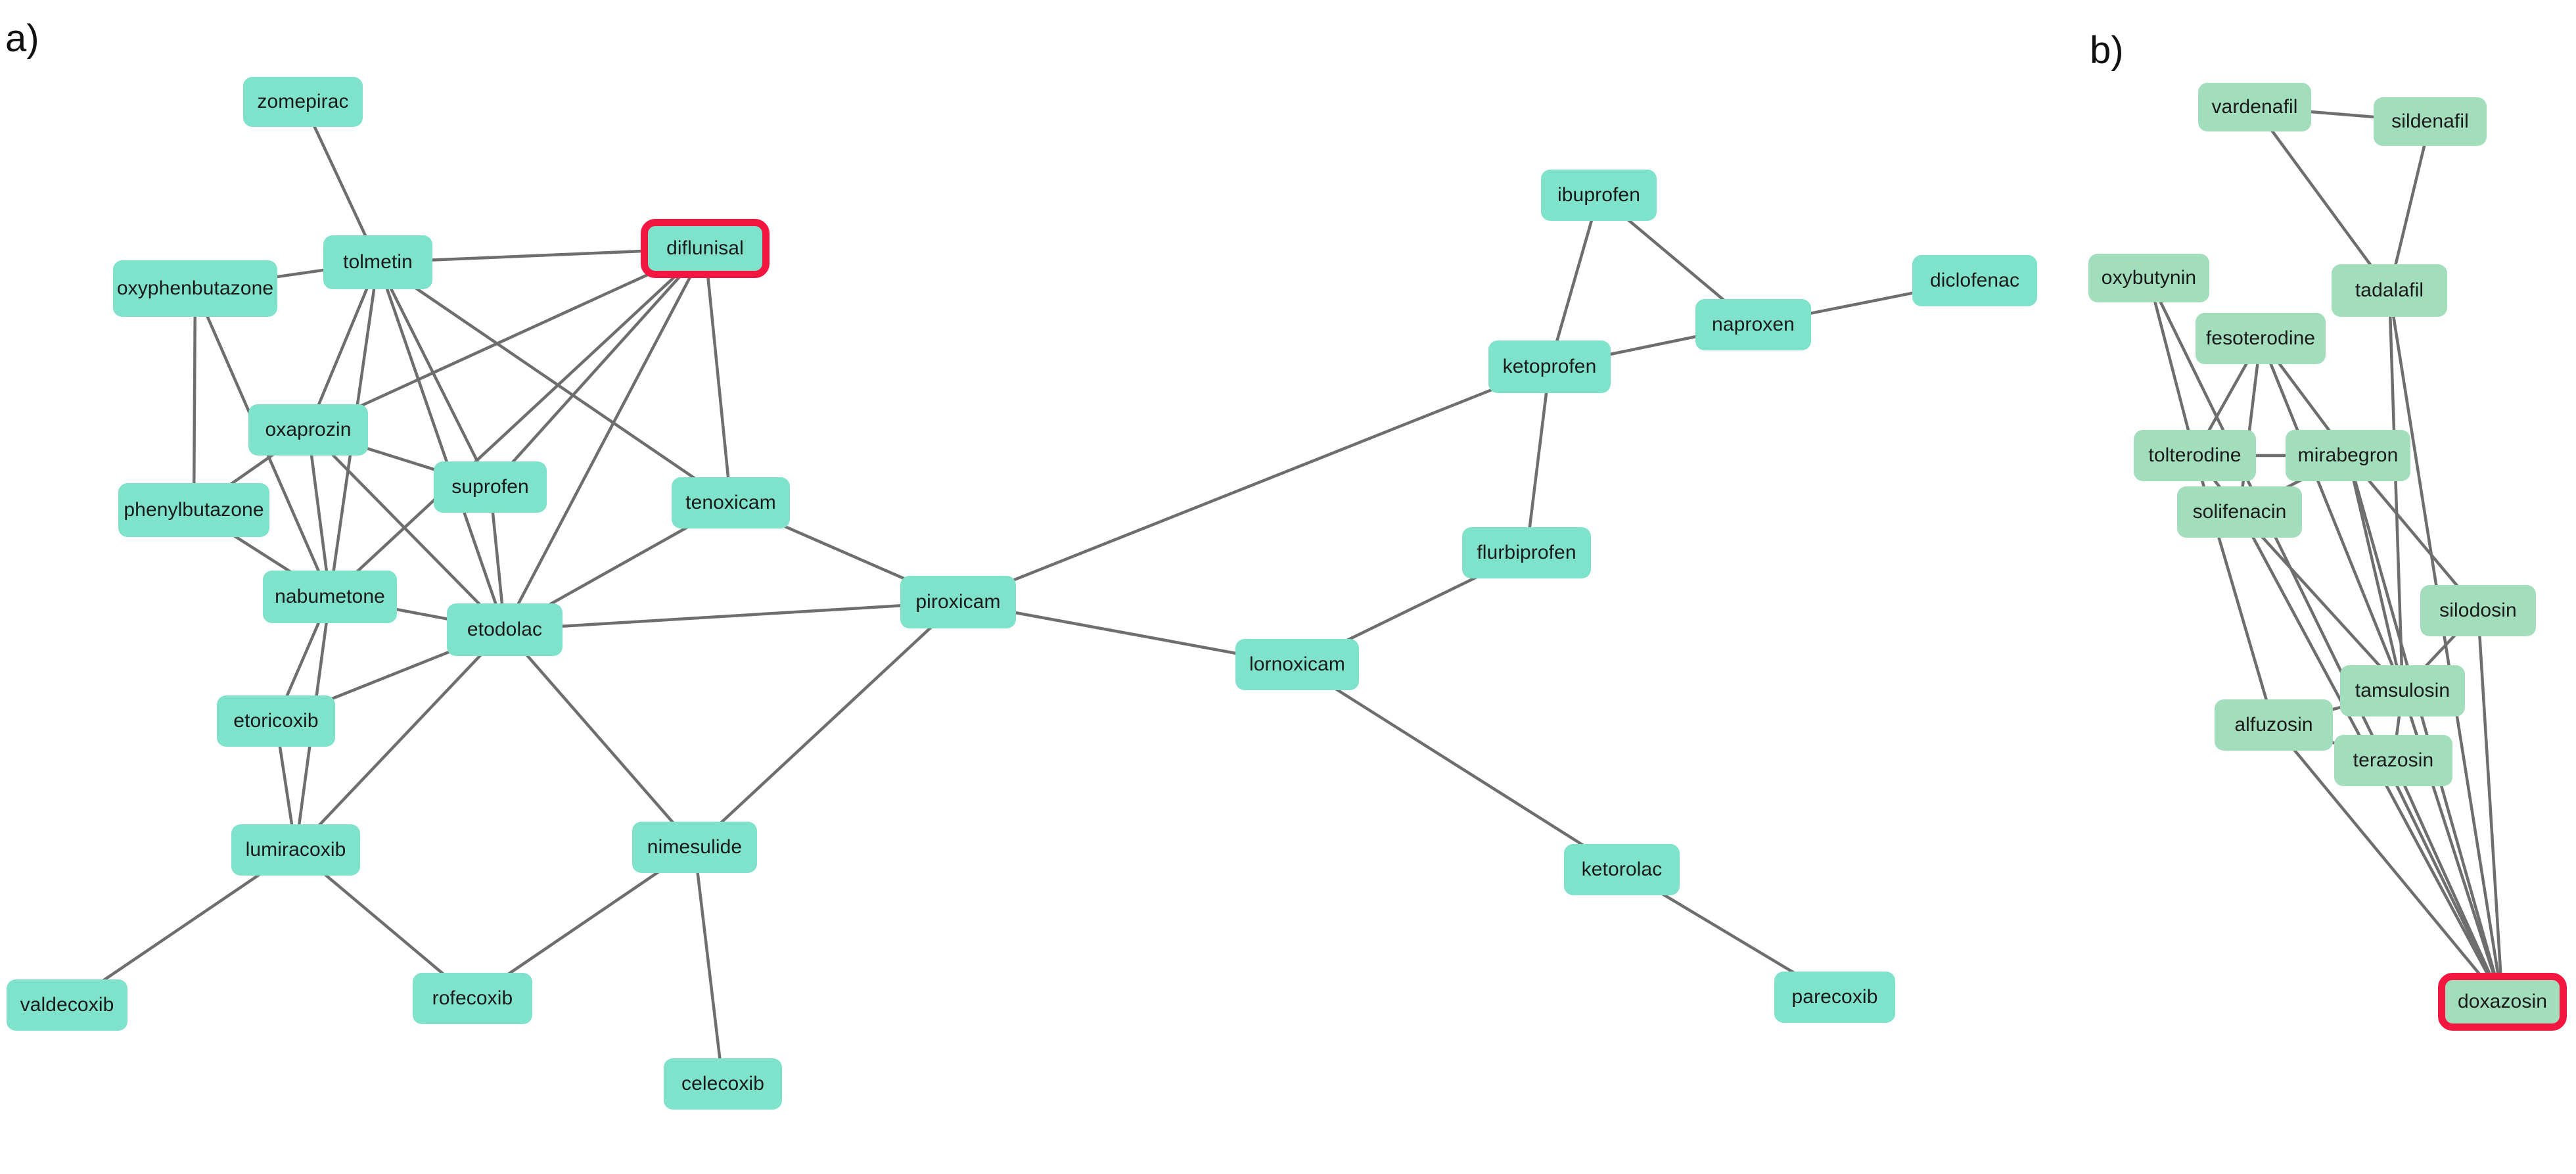  I want to click on graph-node-label: oxaprozin, so click(308, 429).